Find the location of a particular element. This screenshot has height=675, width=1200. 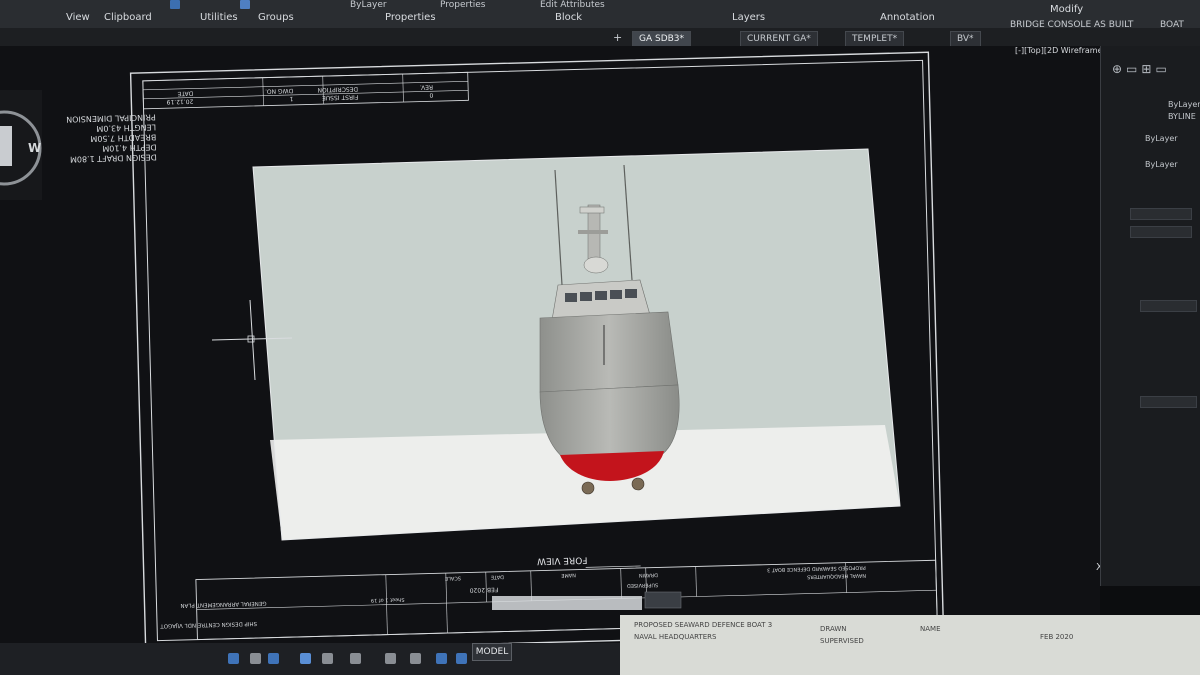

fore-view-title: FORE VIEW is located at coordinates (562, 559).